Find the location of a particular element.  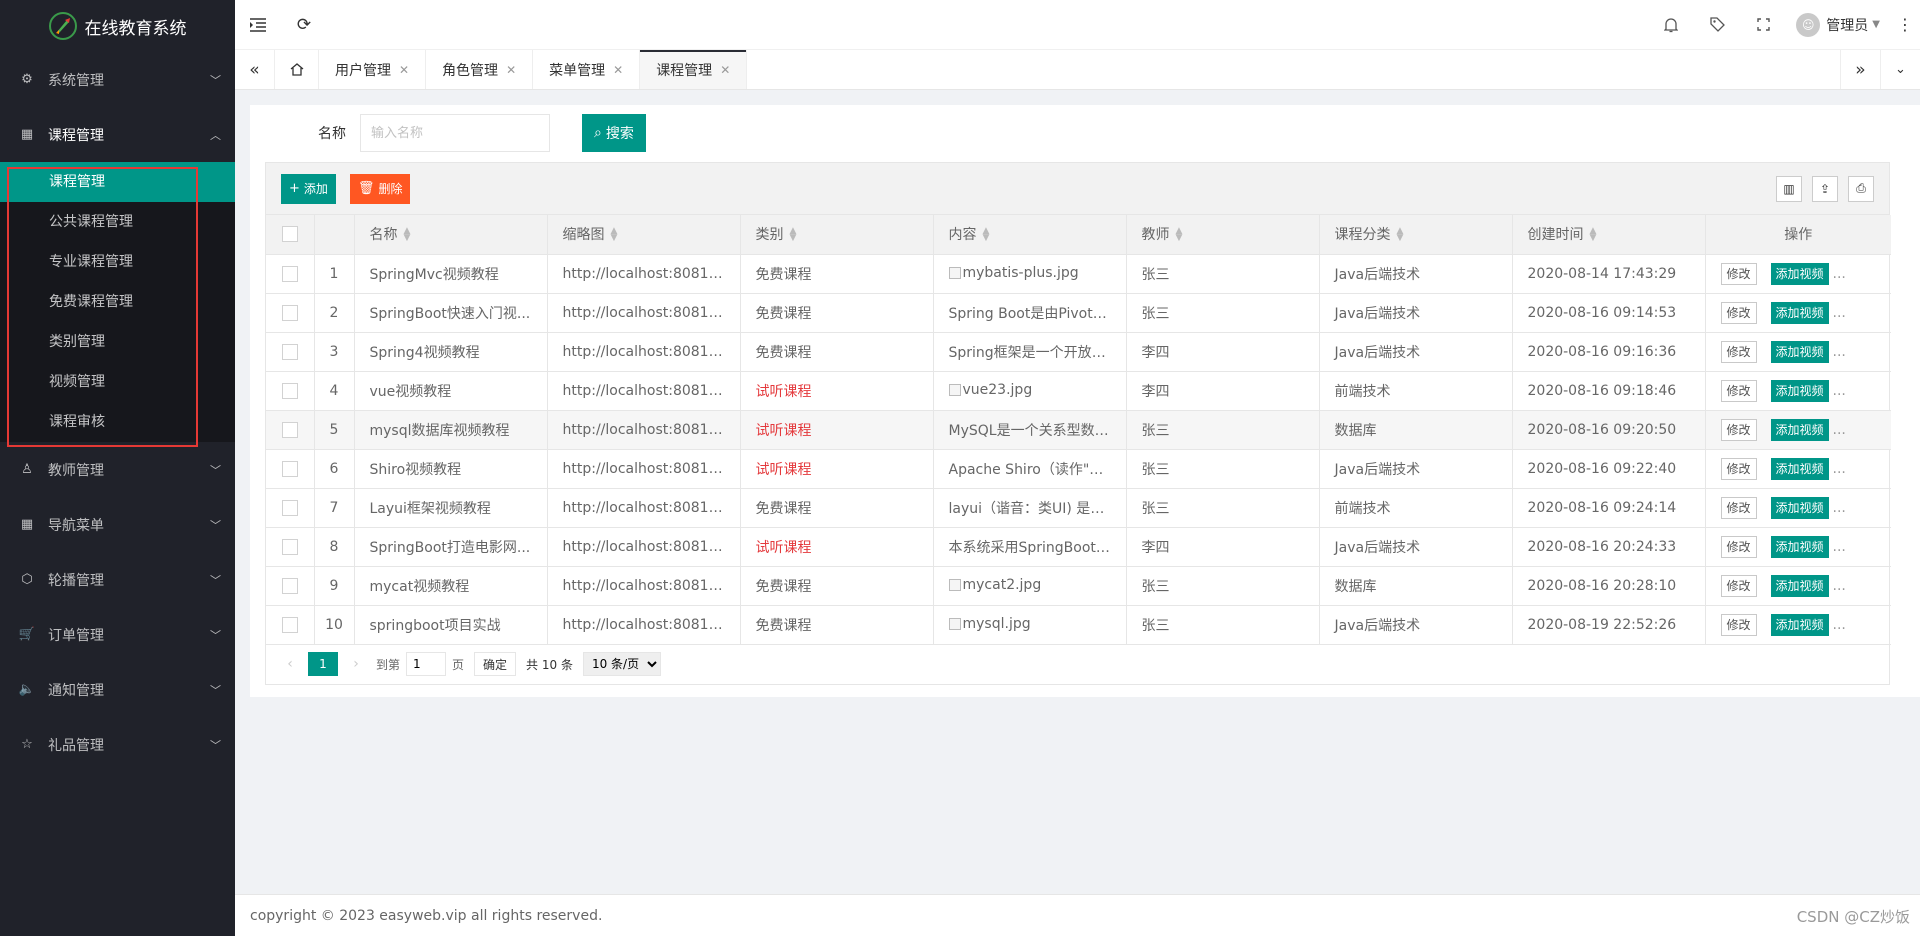

notification-button is located at coordinates (1671, 25).